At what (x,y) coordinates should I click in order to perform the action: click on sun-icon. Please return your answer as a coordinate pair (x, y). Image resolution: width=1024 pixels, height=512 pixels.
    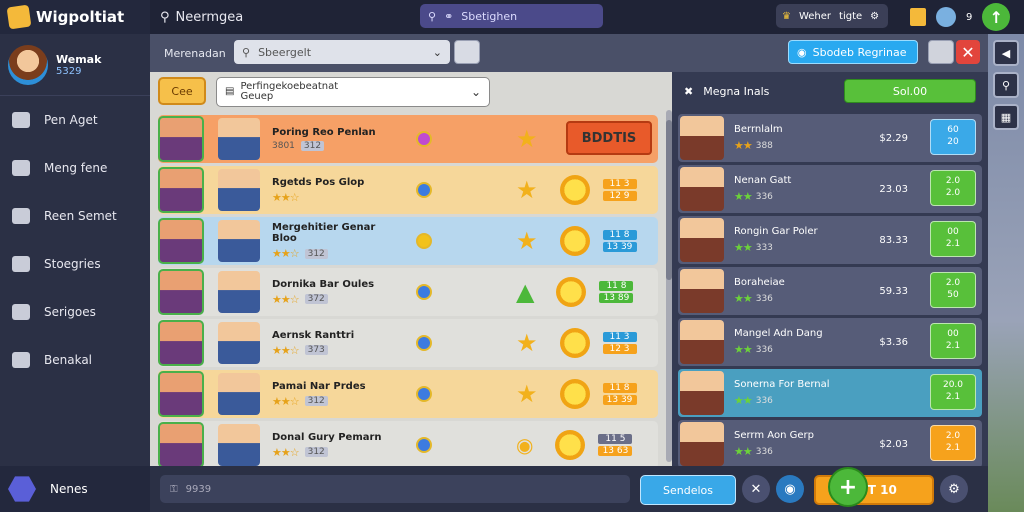
    Looking at the image, I should click on (574, 343).